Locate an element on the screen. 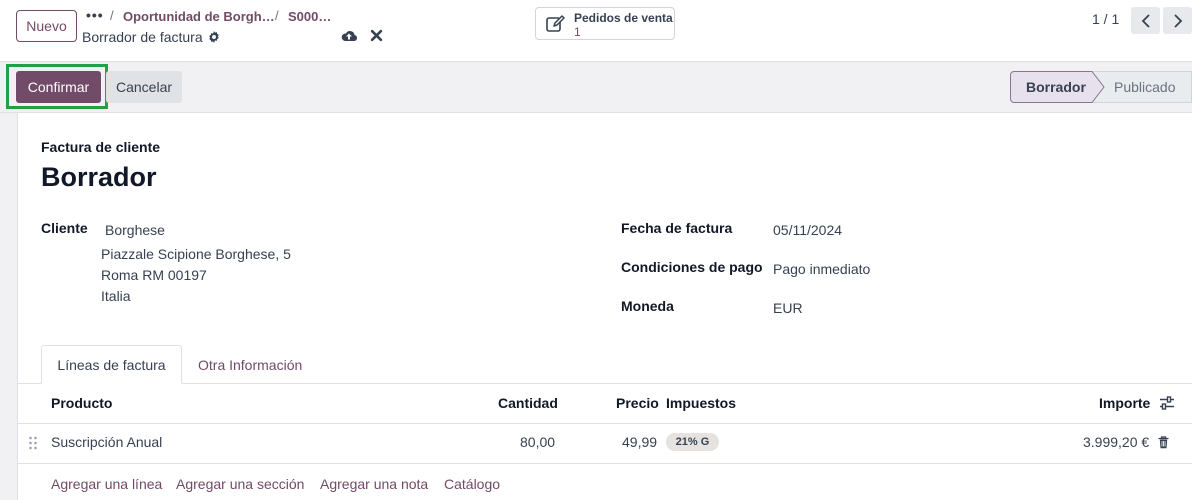  cell-price: 49,99 is located at coordinates (639, 442).